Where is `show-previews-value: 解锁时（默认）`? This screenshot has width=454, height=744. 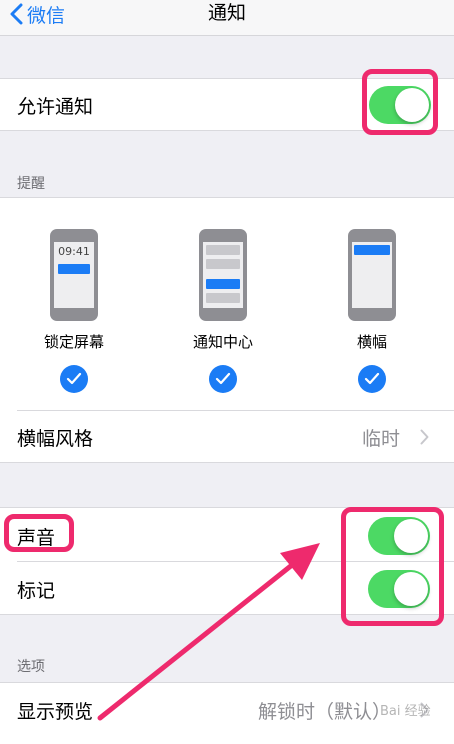 show-previews-value: 解锁时（默认） is located at coordinates (325, 712).